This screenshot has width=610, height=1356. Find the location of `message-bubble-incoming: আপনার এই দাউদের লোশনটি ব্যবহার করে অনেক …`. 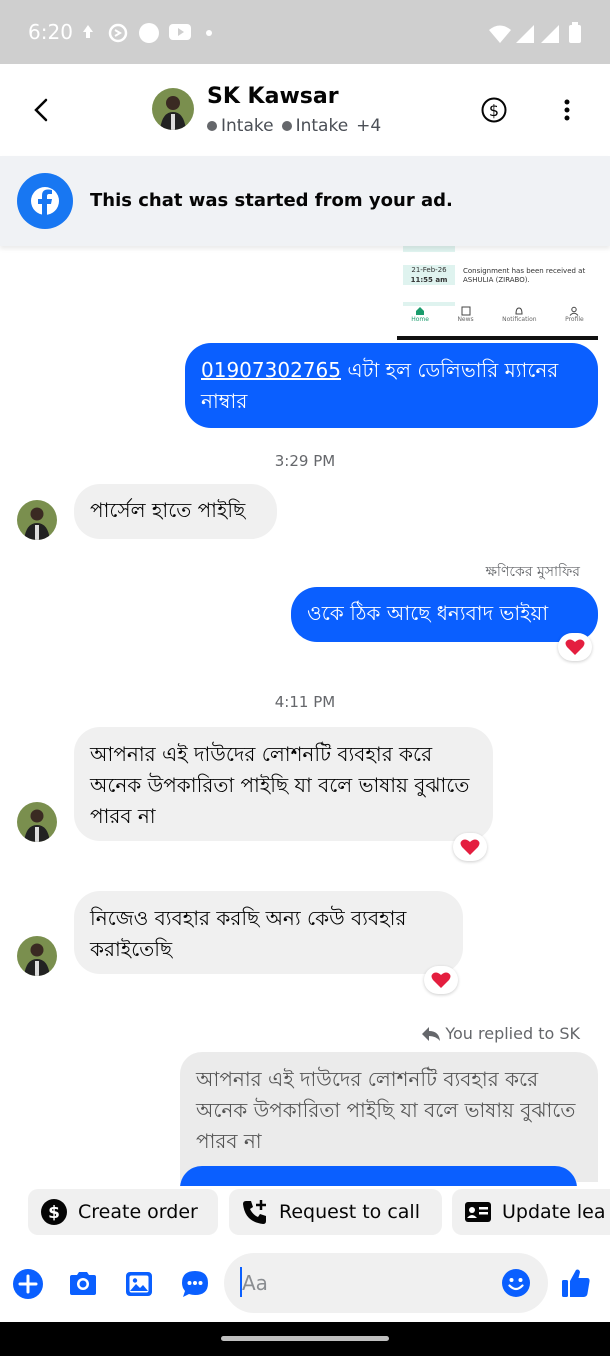

message-bubble-incoming: আপনার এই দাউদের লোশনটি ব্যবহার করে অনেক … is located at coordinates (283, 784).